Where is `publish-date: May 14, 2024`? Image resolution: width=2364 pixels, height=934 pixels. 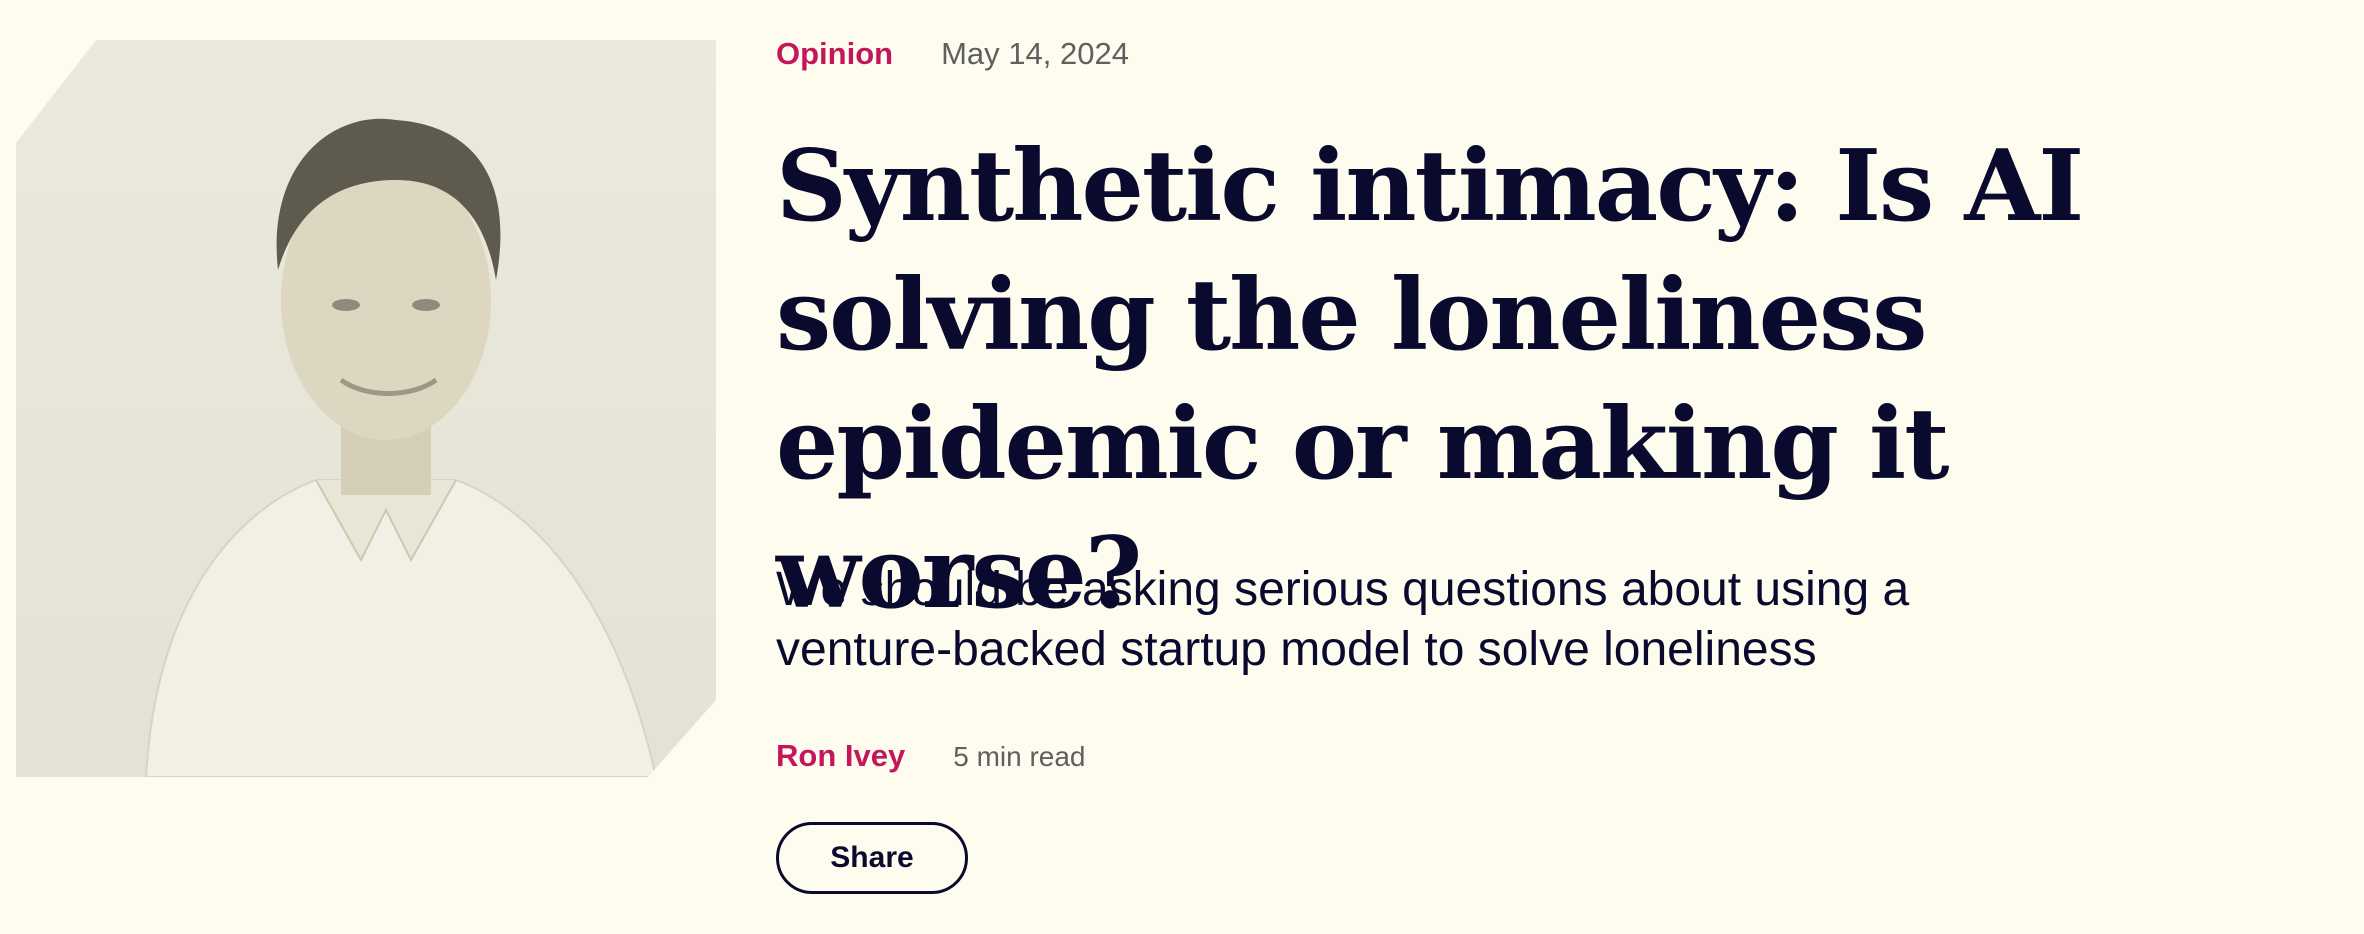 publish-date: May 14, 2024 is located at coordinates (1035, 53).